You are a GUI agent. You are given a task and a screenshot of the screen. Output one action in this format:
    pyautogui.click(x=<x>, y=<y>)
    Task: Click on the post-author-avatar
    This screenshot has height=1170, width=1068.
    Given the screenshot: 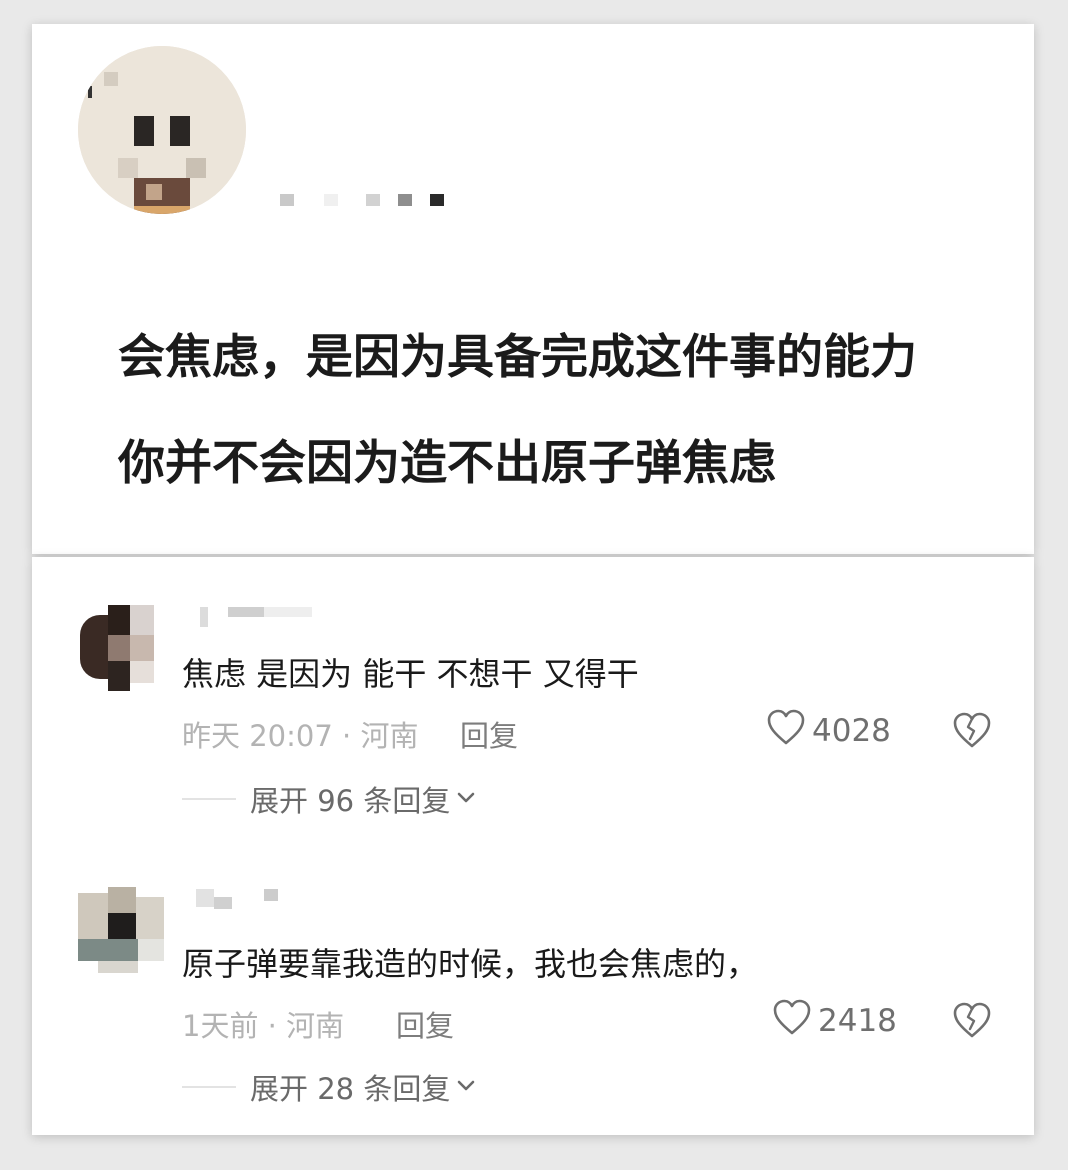 What is the action you would take?
    pyautogui.click(x=162, y=130)
    